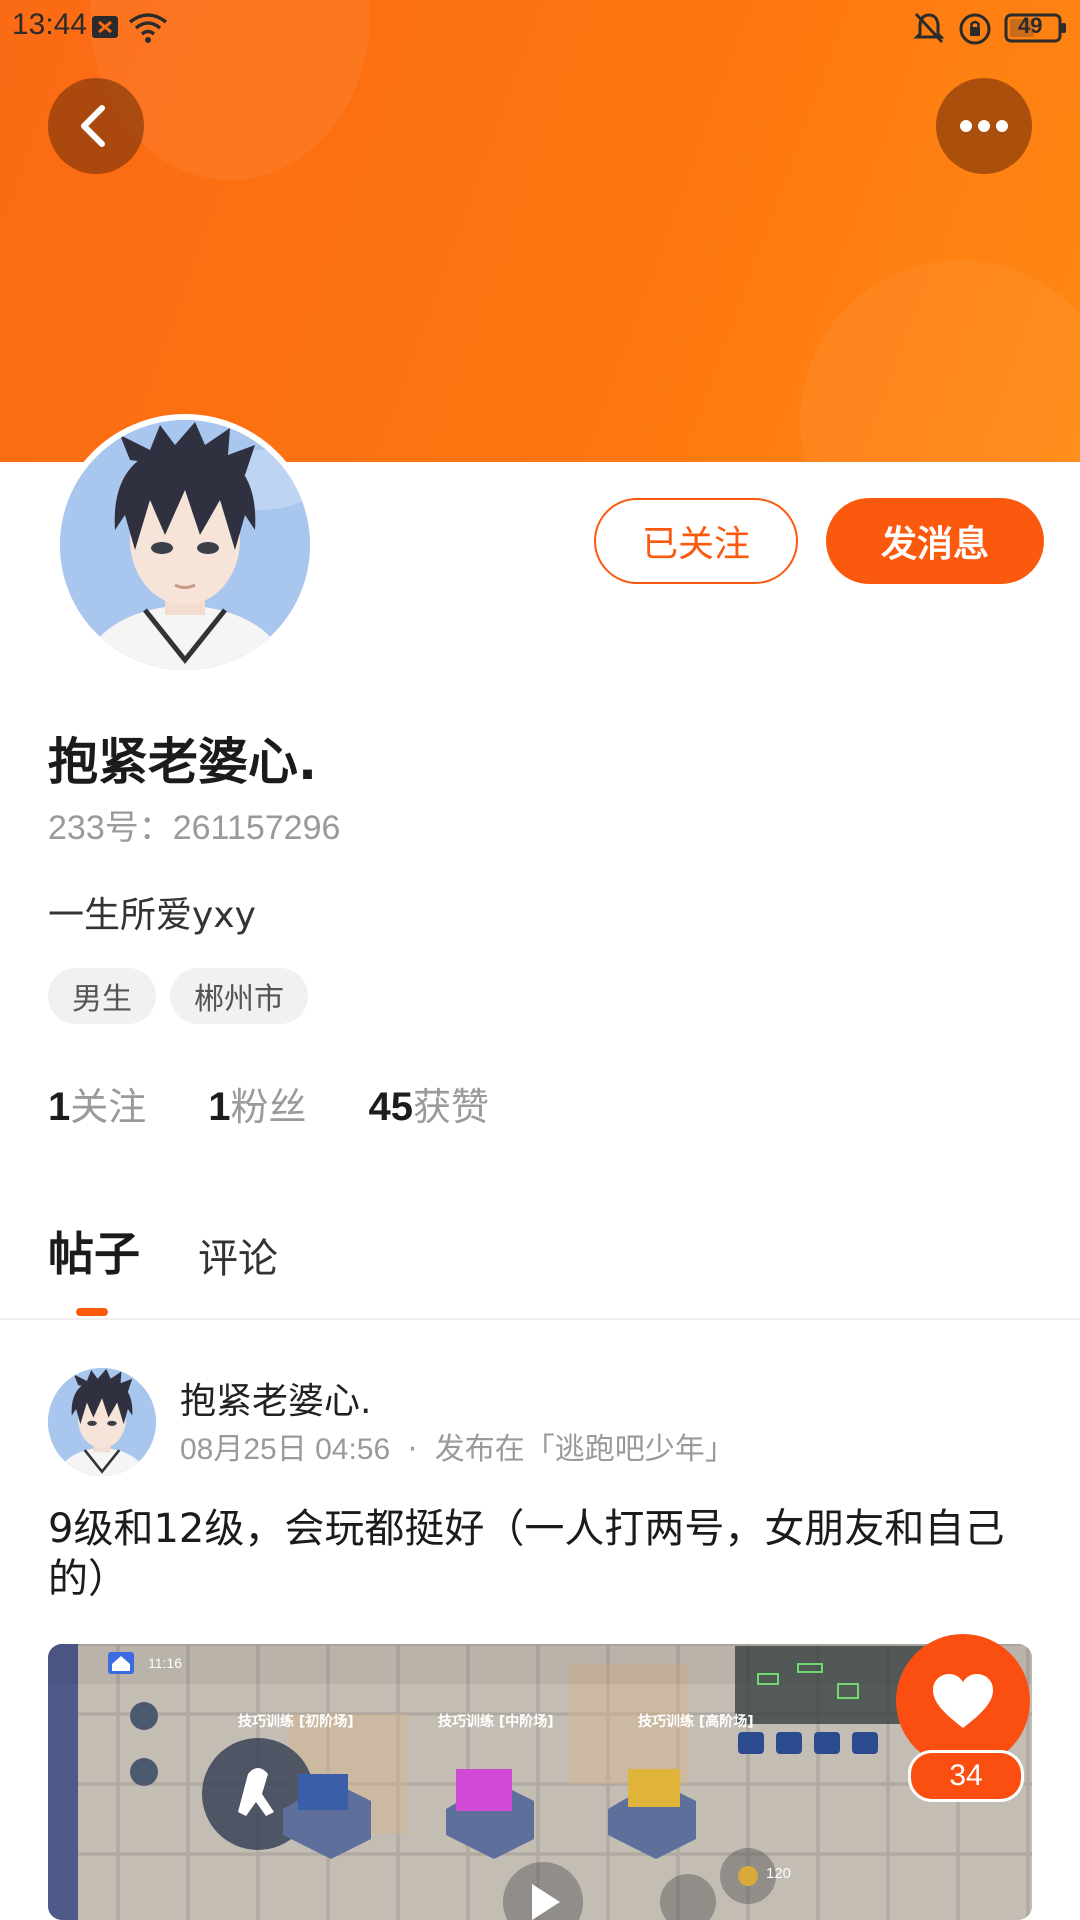  I want to click on send-message-button: 发消息, so click(935, 541).